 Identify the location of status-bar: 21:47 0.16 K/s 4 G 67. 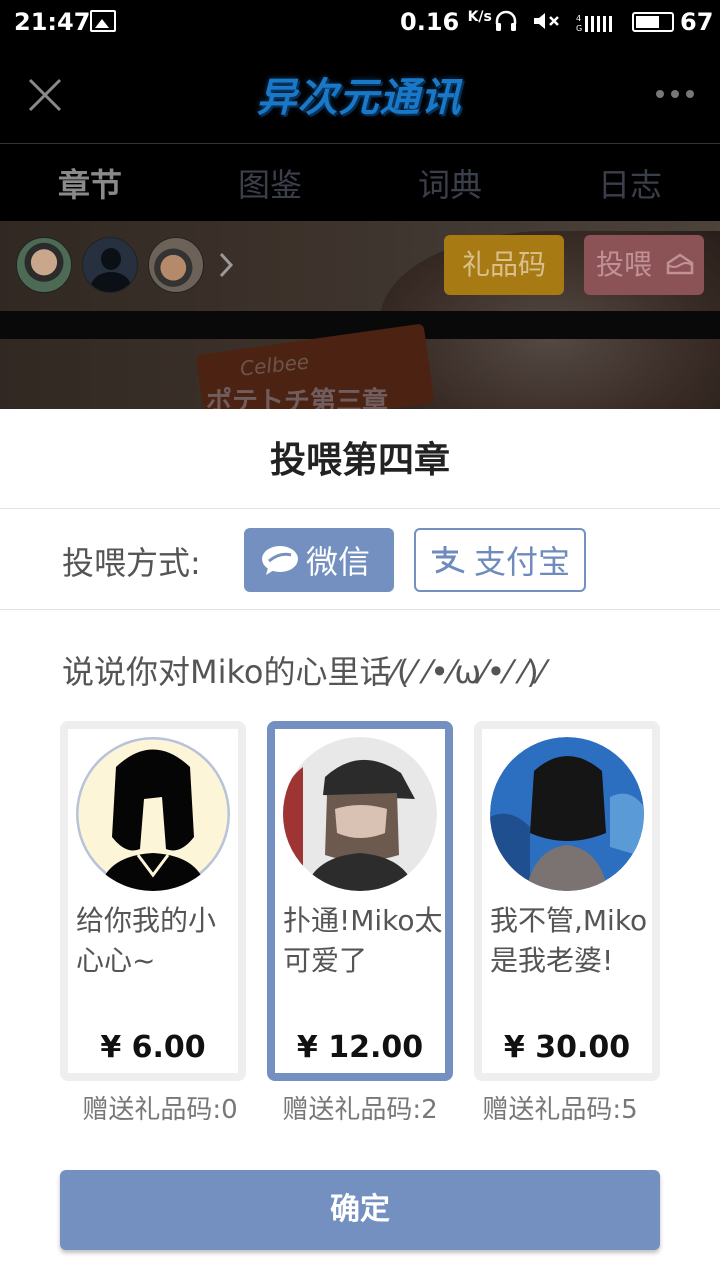
(360, 22).